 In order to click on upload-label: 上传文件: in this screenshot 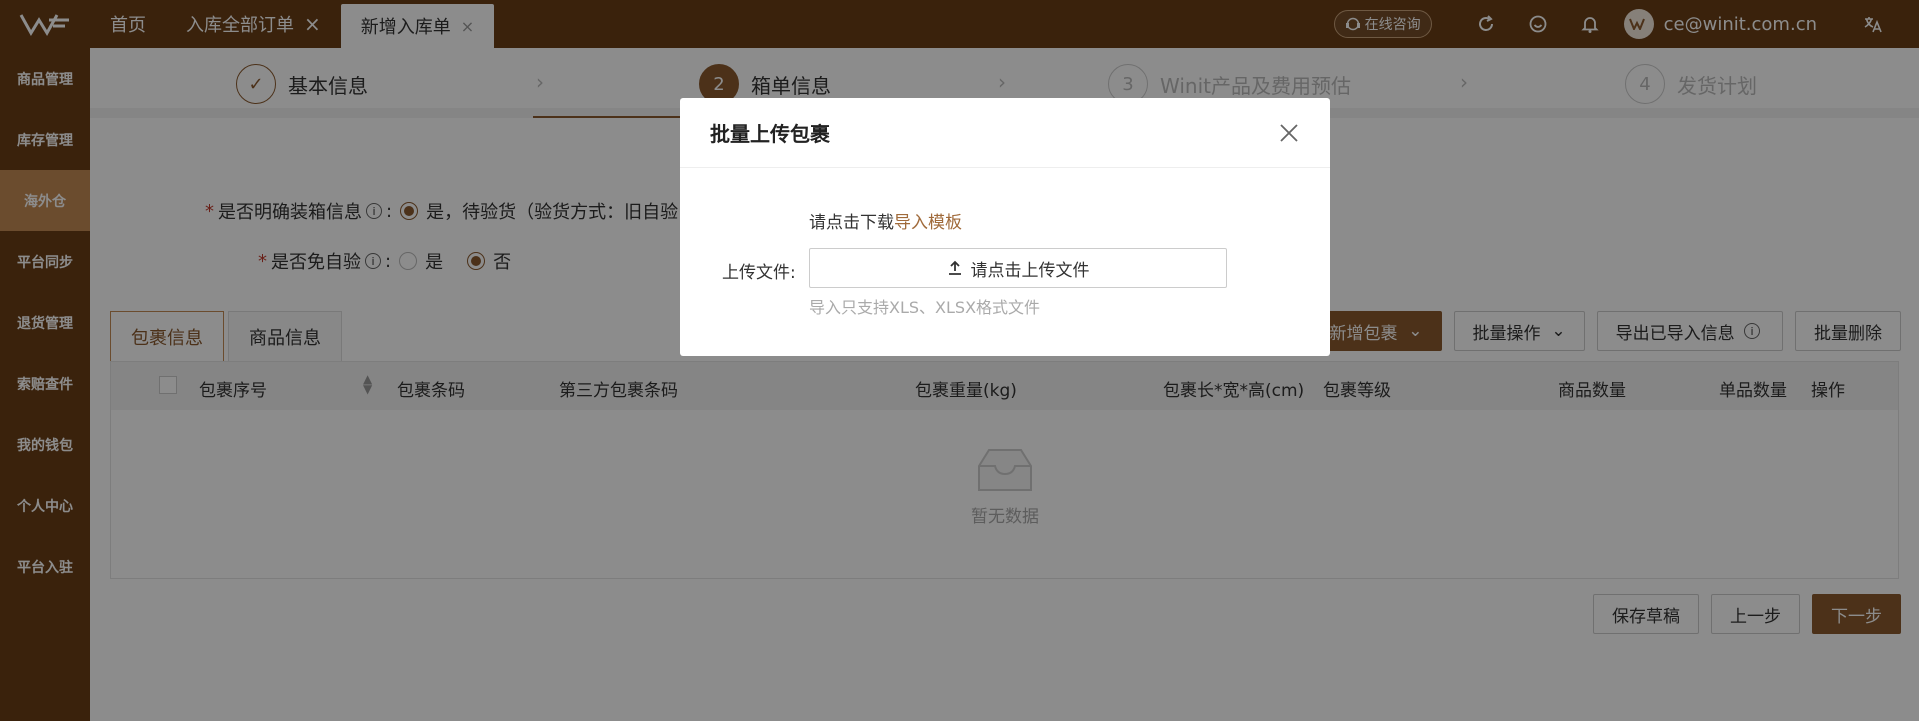, I will do `click(759, 273)`.